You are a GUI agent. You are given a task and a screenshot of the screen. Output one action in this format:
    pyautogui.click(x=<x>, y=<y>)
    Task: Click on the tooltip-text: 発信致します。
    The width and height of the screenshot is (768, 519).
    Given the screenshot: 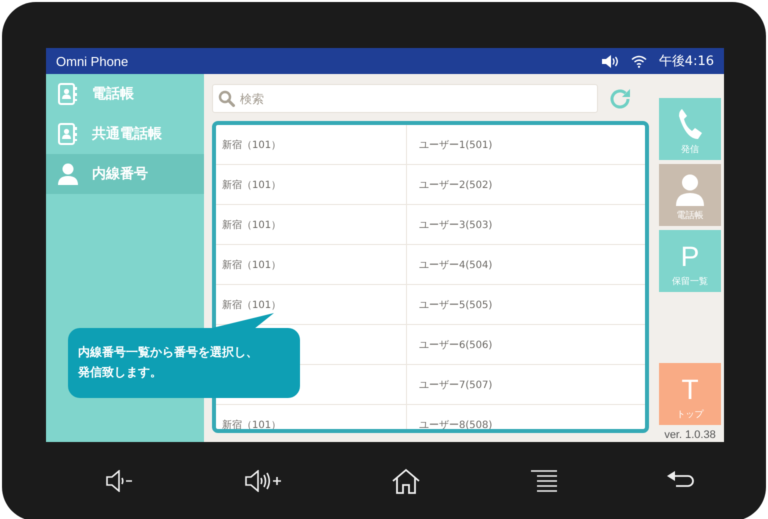 What is the action you would take?
    pyautogui.click(x=120, y=372)
    